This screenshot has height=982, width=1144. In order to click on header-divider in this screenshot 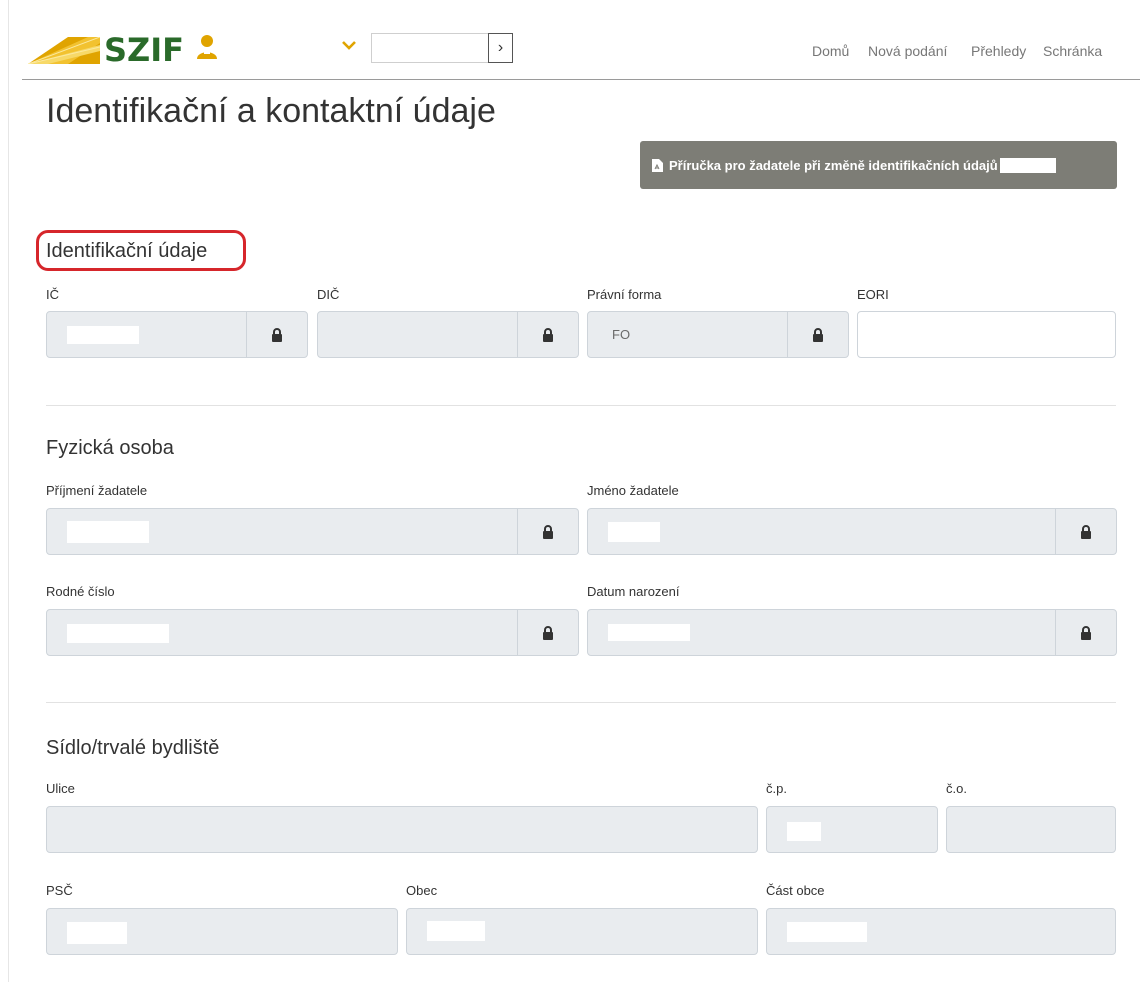, I will do `click(581, 79)`.